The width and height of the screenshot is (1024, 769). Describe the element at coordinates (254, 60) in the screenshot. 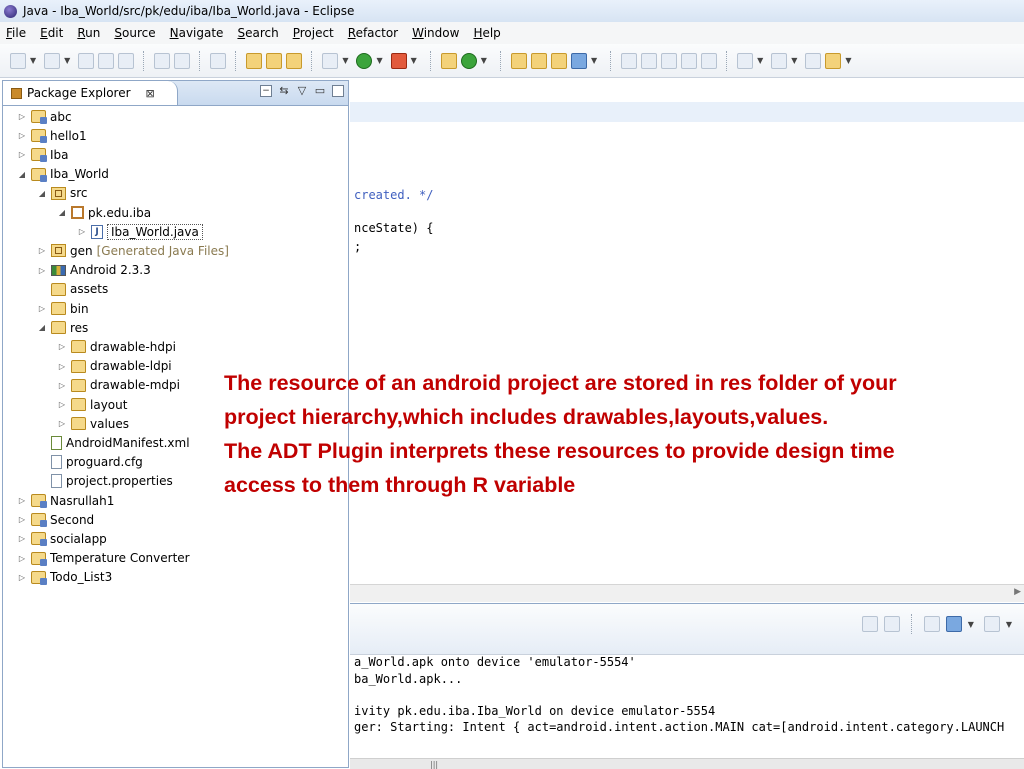

I see `new-android-project-icon` at that location.